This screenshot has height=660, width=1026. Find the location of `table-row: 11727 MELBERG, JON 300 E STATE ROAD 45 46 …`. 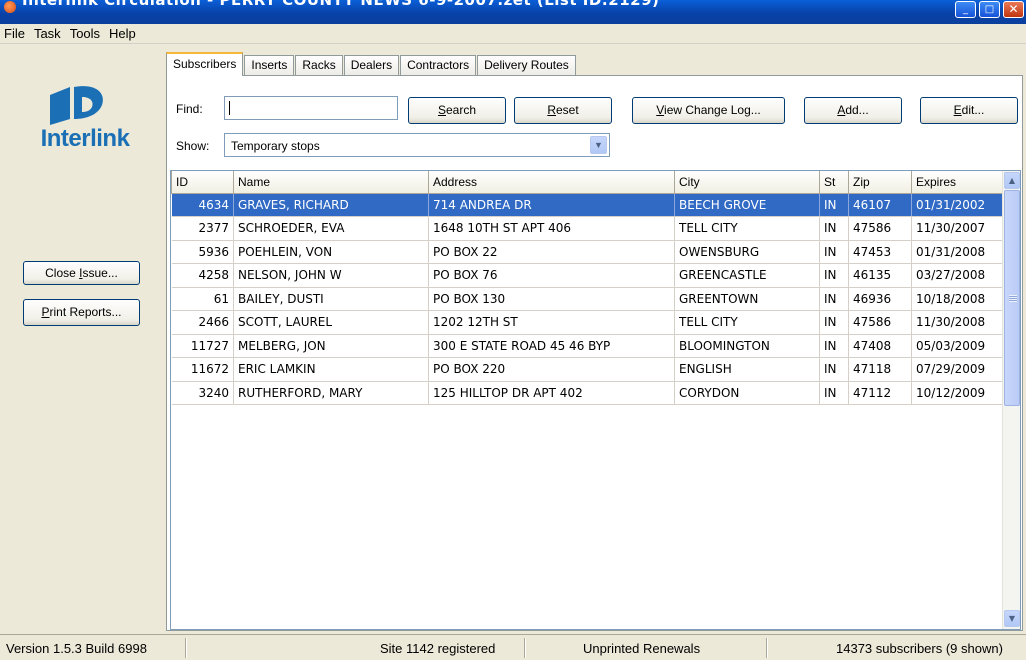

table-row: 11727 MELBERG, JON 300 E STATE ROAD 45 46 … is located at coordinates (587, 346).